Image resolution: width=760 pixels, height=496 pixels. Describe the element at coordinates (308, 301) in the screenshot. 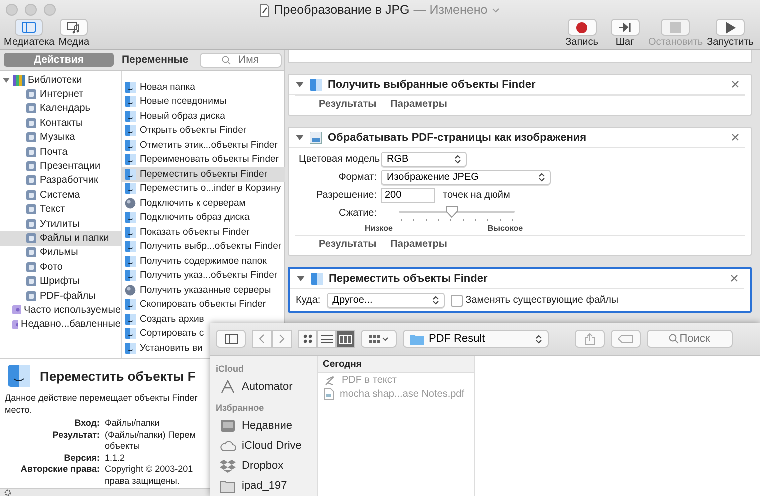

I see `field-label: Куда:` at that location.